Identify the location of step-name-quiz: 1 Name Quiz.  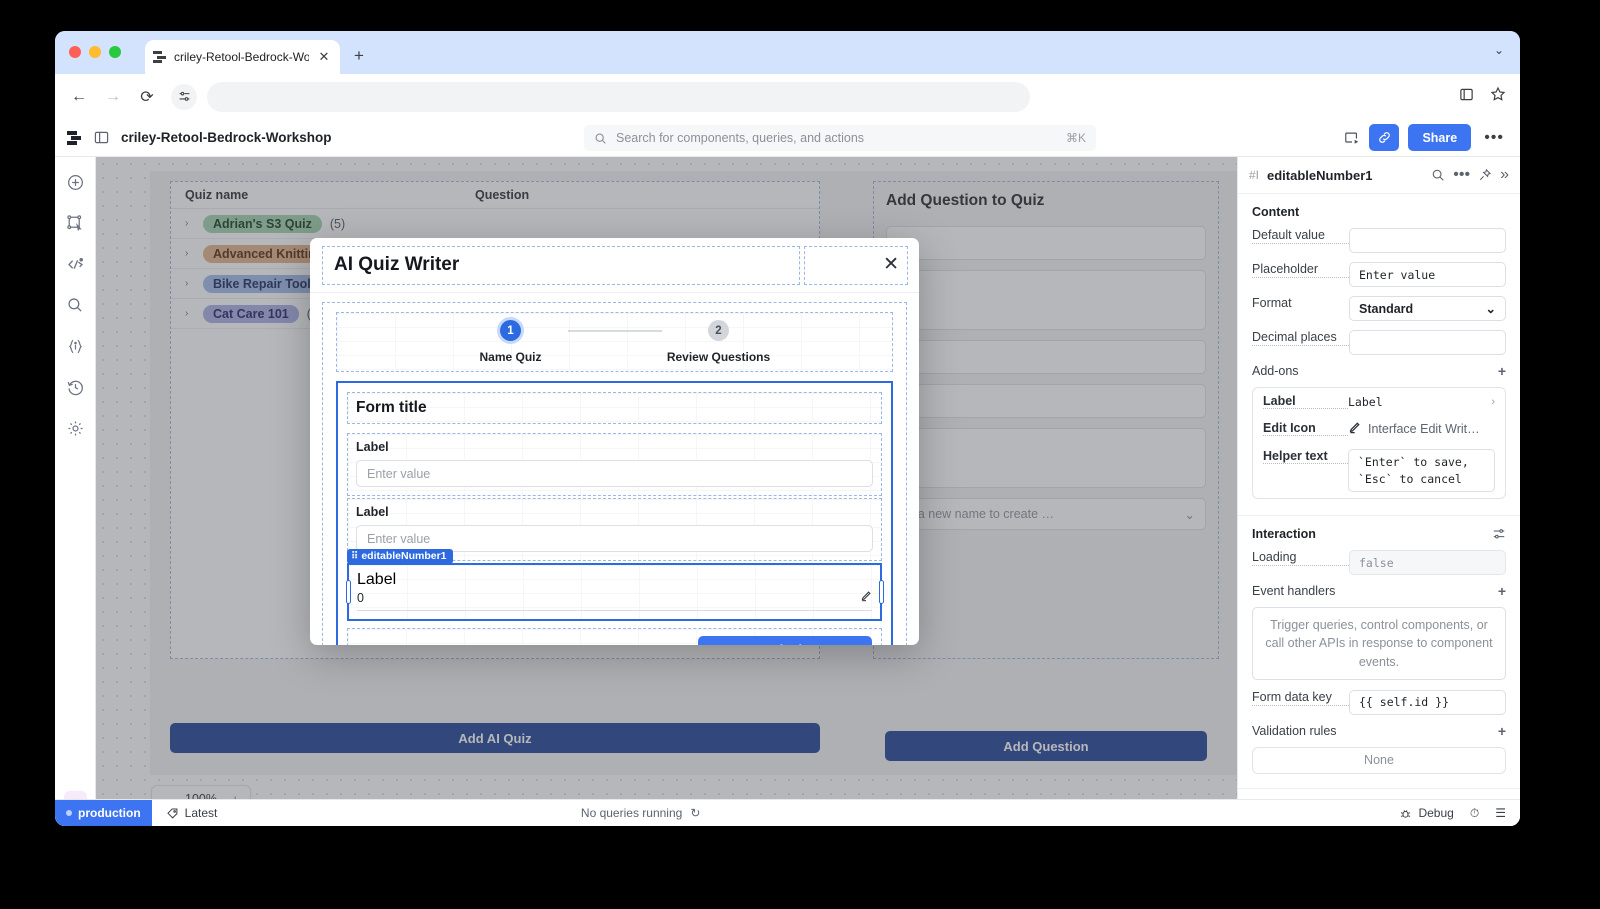
(511, 342).